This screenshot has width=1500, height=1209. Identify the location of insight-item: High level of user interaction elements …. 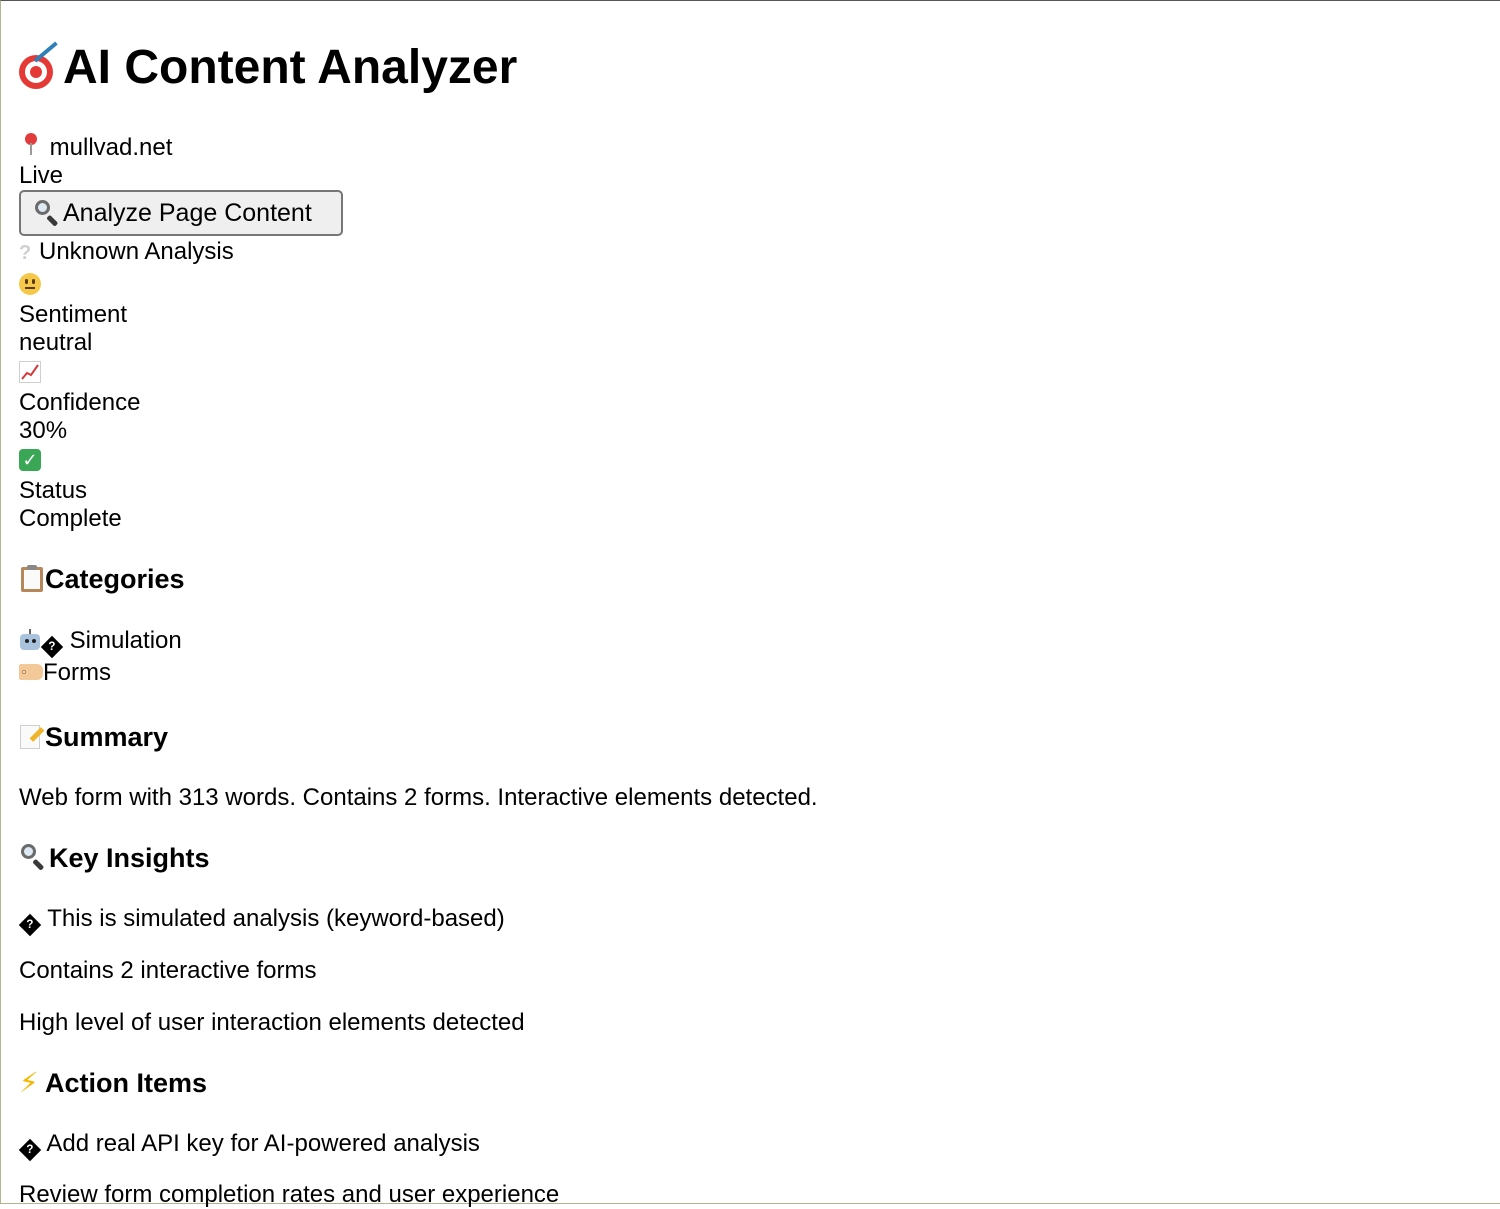
(272, 1022).